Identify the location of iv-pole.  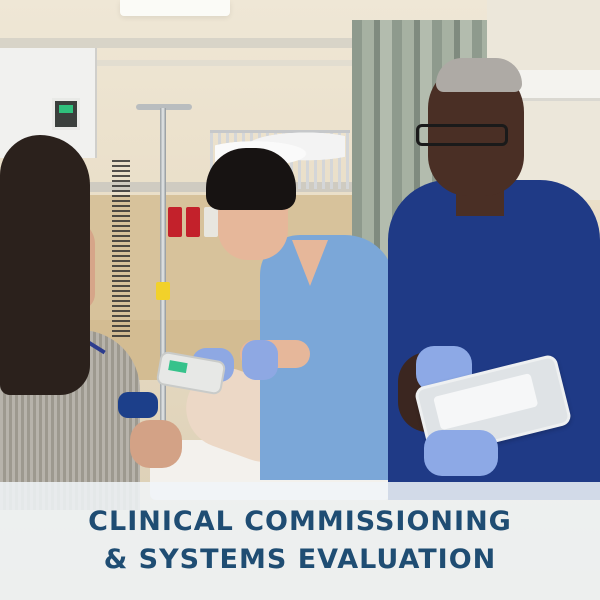
(163, 273).